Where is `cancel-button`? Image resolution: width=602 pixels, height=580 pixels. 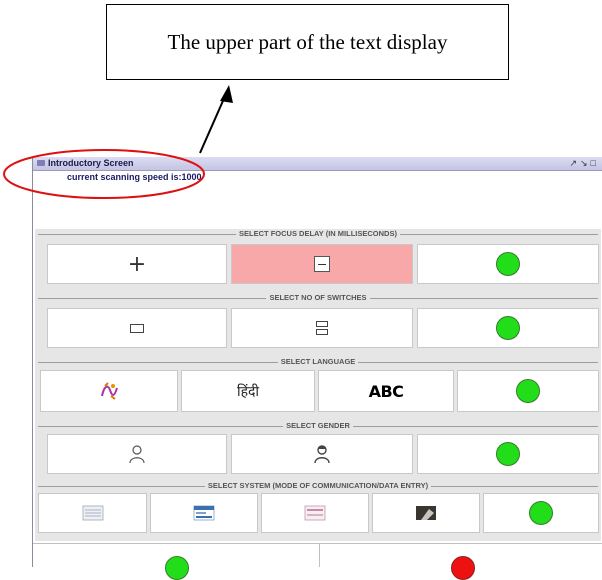 cancel-button is located at coordinates (461, 561).